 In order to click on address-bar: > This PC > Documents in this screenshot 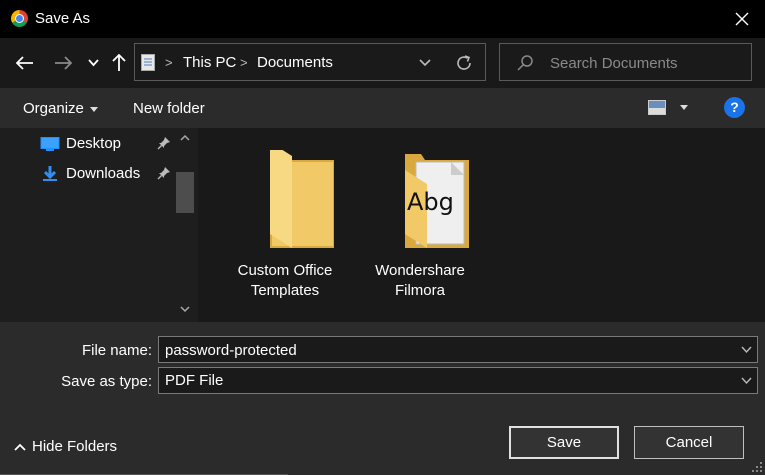, I will do `click(310, 62)`.